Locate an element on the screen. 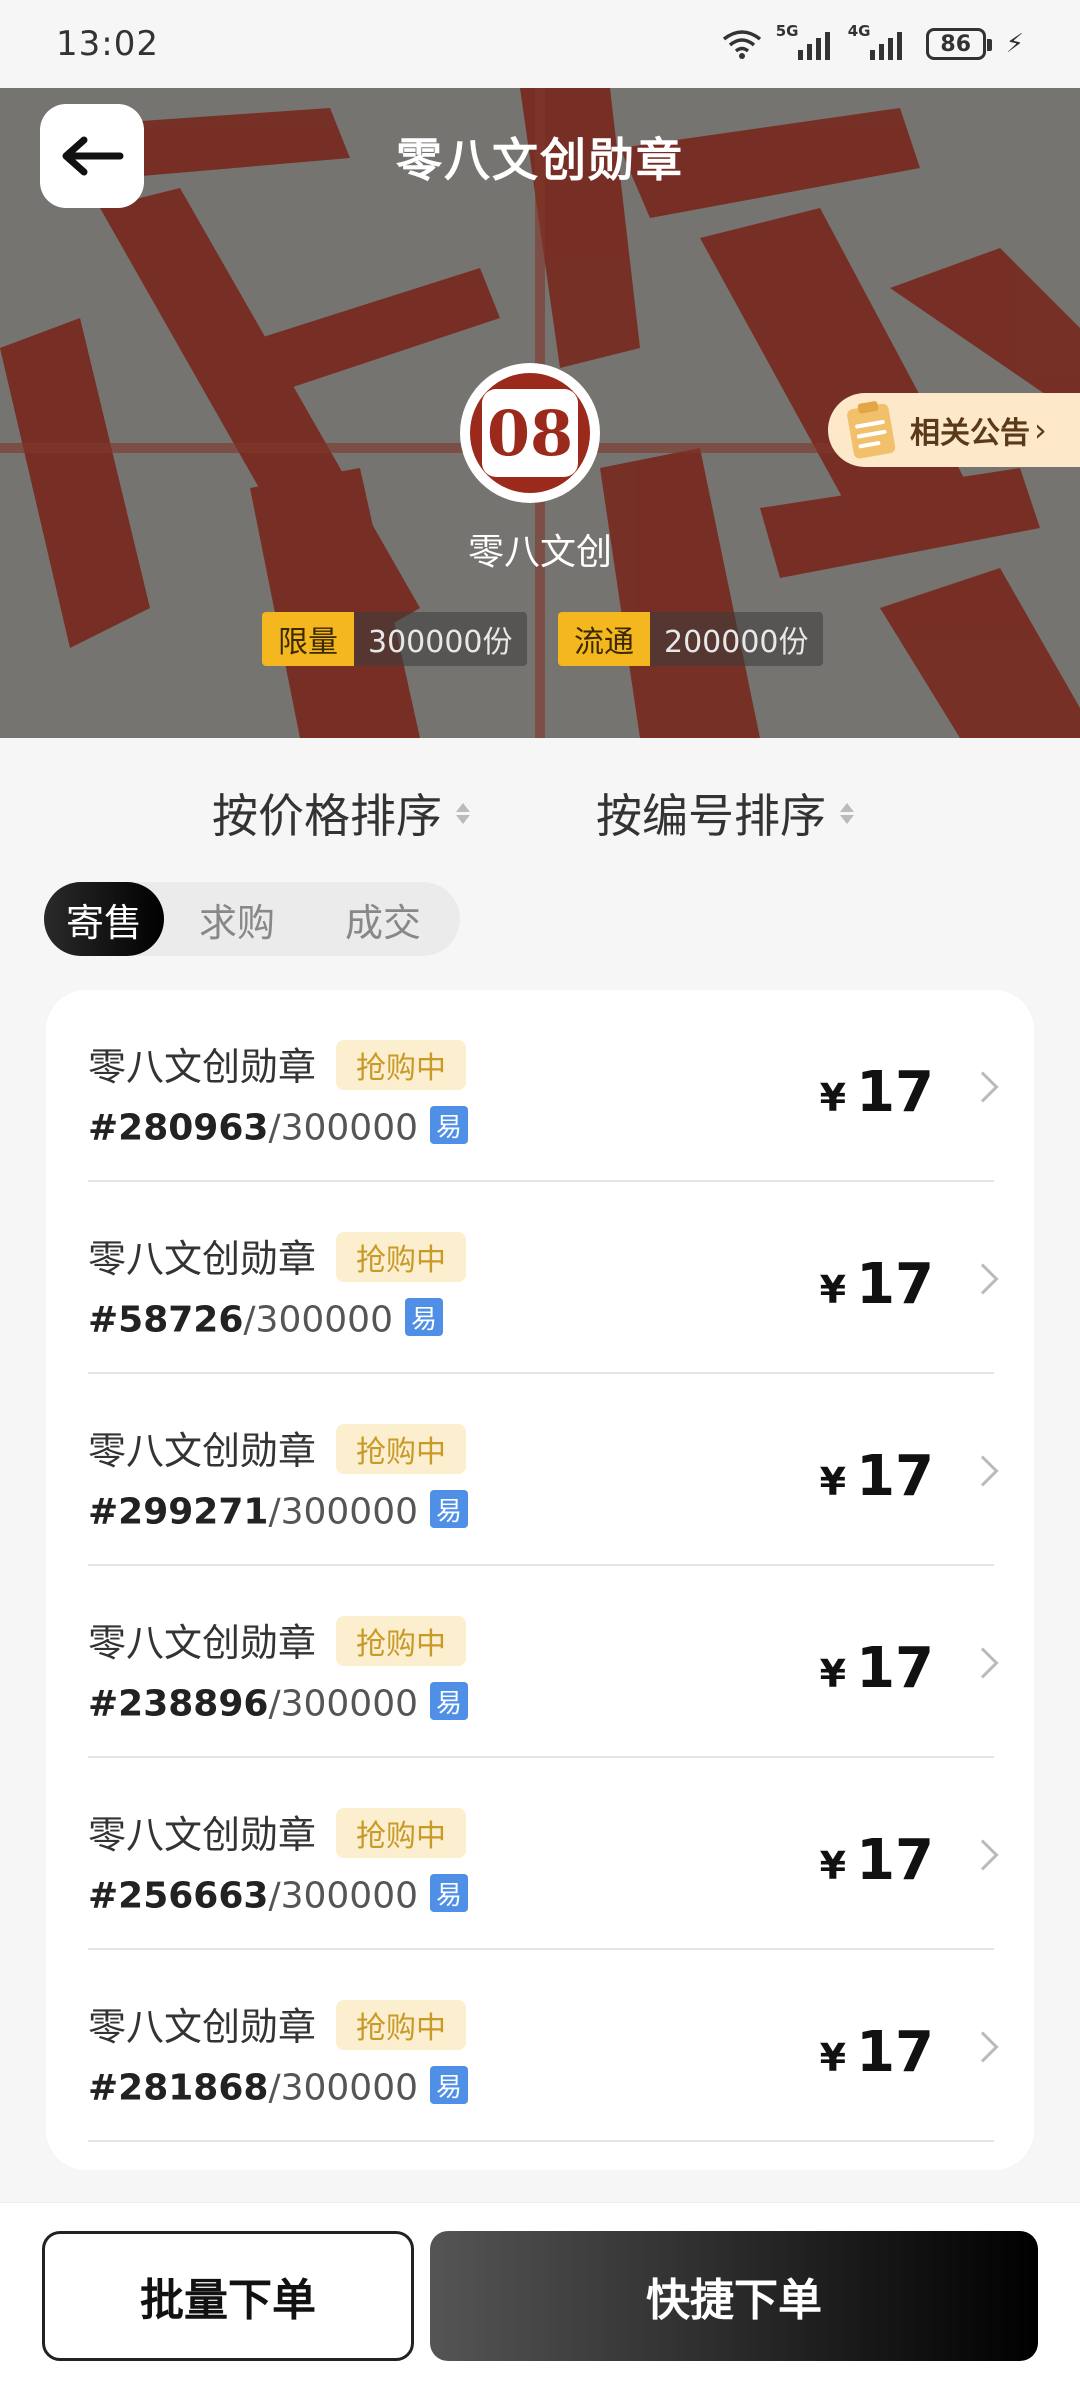 Image resolution: width=1080 pixels, height=2388 pixels. seal-logo-icon: 08 is located at coordinates (530, 433).